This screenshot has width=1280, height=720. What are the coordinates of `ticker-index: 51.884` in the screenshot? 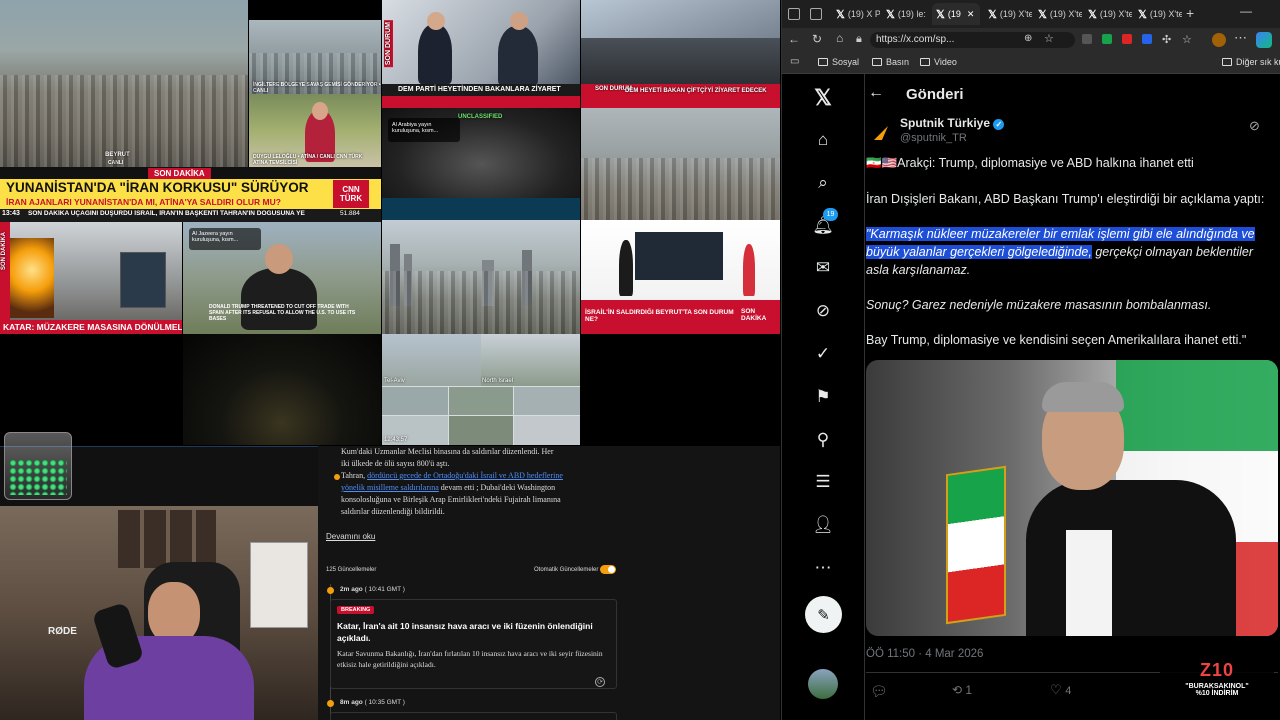 It's located at (350, 213).